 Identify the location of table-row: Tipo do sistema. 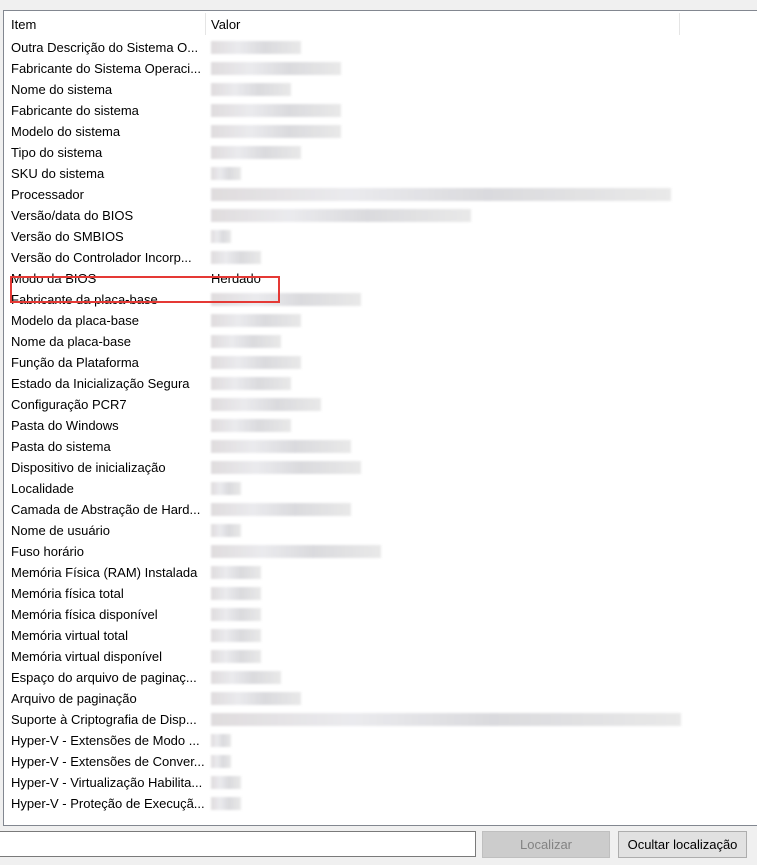
(354, 152).